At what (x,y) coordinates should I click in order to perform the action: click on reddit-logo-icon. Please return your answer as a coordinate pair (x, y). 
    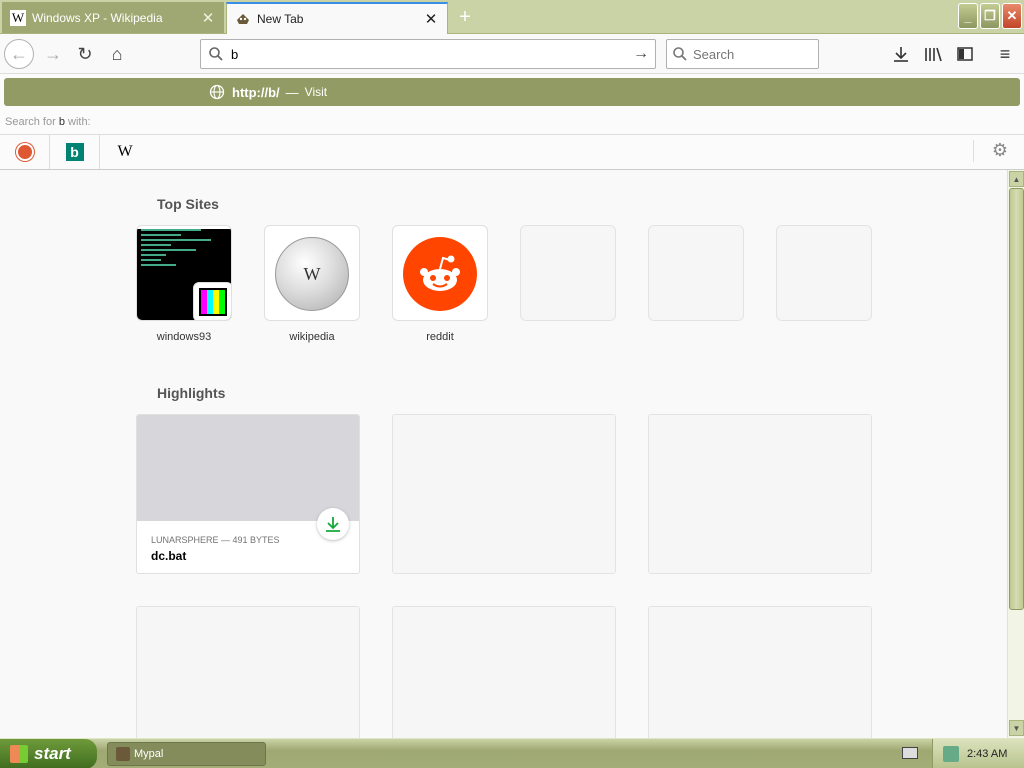
    Looking at the image, I should click on (440, 274).